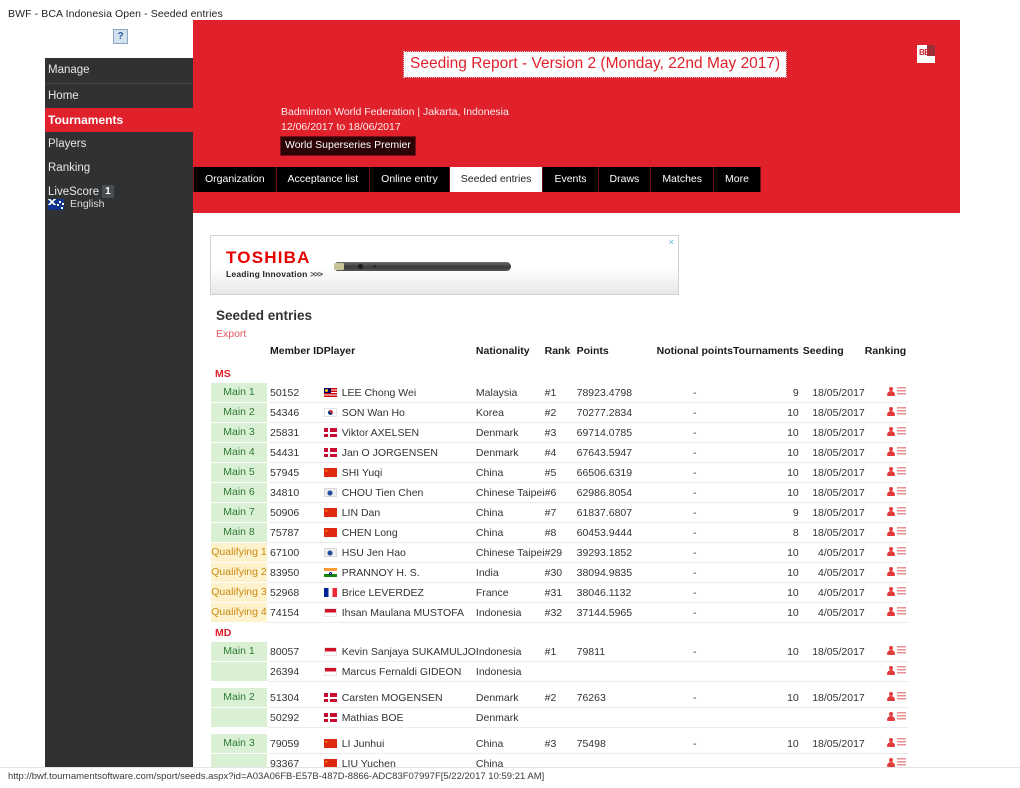 The height and width of the screenshot is (788, 1020). I want to click on tab-seeded-entries: Seeded entries, so click(496, 179).